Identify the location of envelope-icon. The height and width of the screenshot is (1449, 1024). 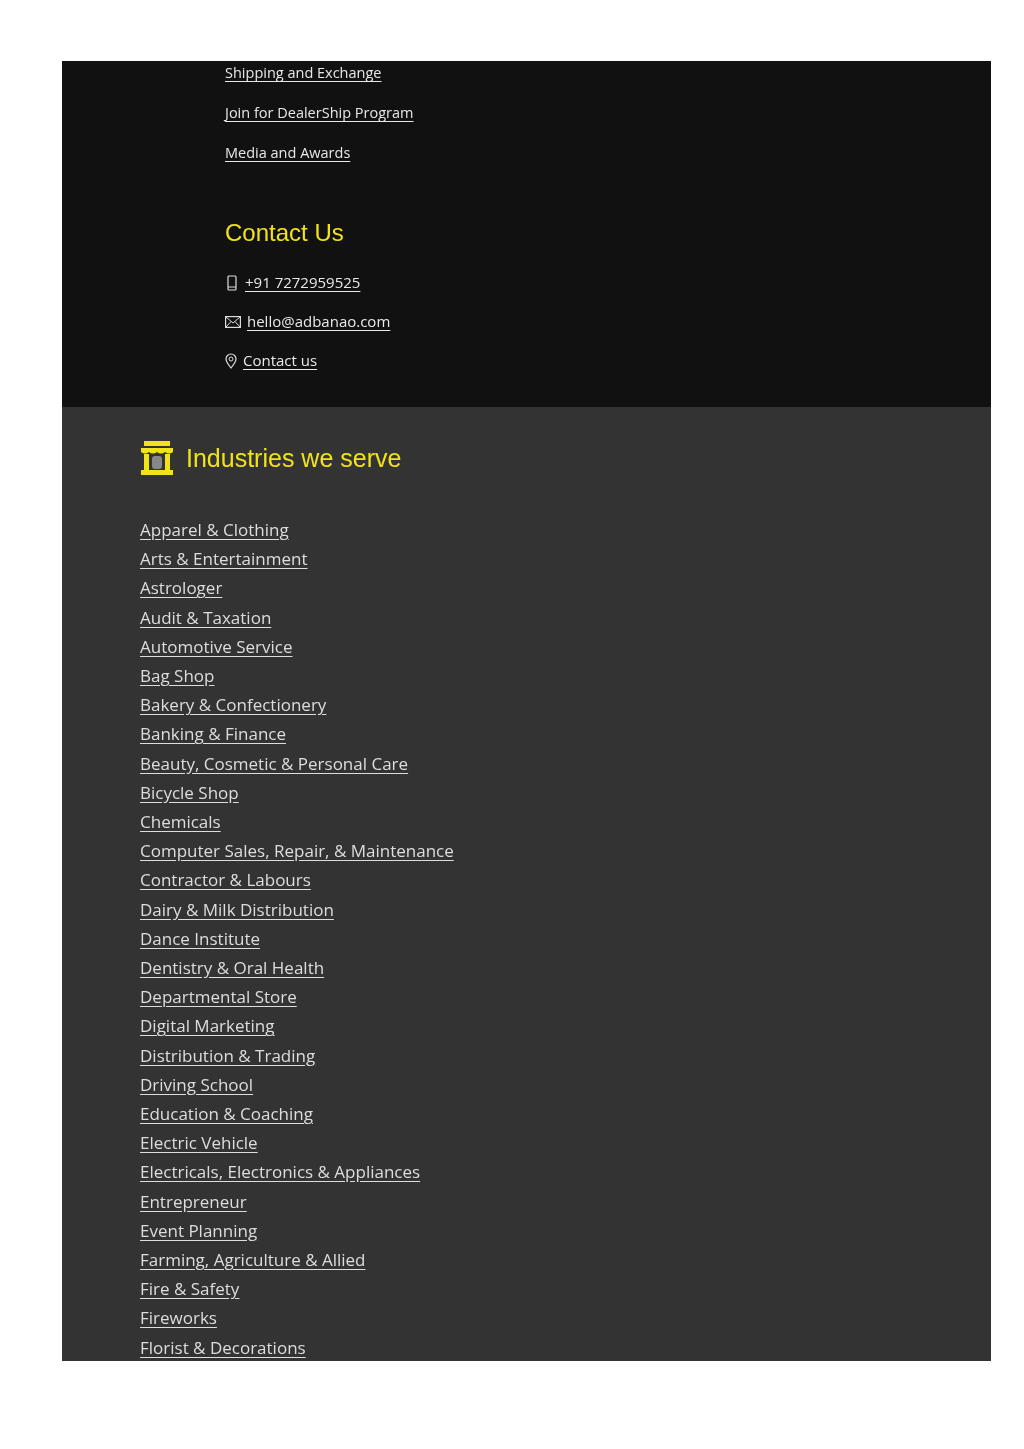
(233, 321).